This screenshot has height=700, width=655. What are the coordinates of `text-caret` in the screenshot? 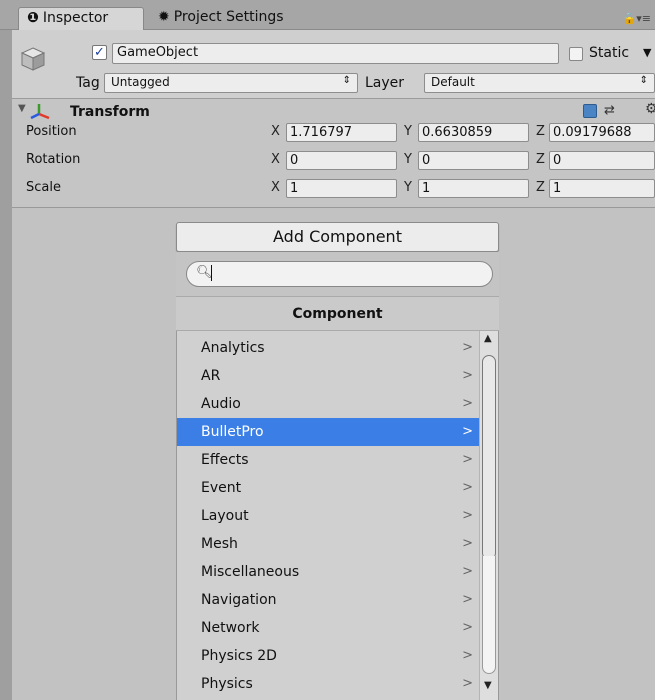 It's located at (211, 273).